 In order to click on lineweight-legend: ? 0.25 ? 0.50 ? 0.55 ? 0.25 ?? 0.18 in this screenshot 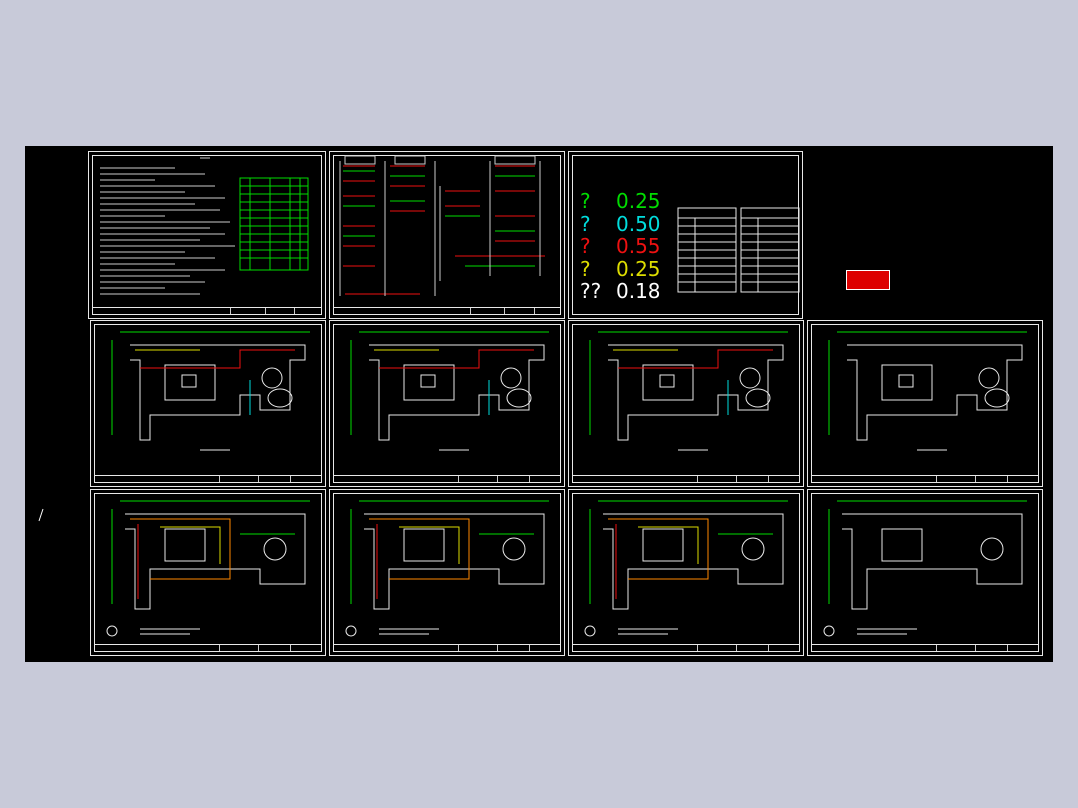, I will do `click(620, 246)`.